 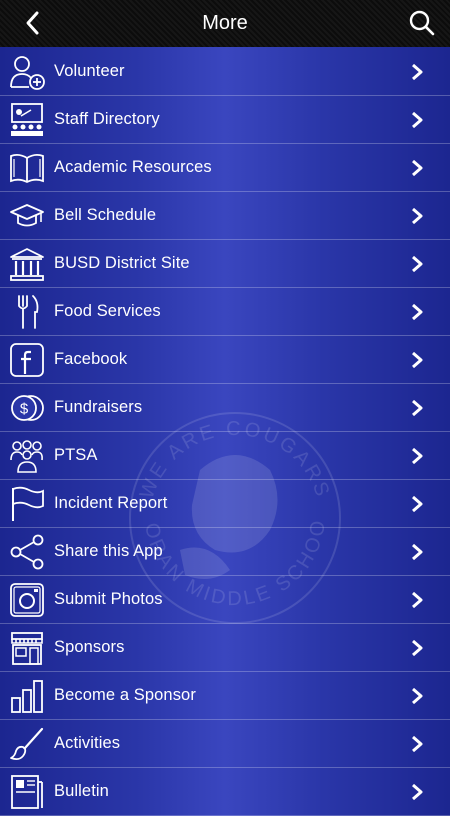 I want to click on top-bar: More, so click(x=225, y=23).